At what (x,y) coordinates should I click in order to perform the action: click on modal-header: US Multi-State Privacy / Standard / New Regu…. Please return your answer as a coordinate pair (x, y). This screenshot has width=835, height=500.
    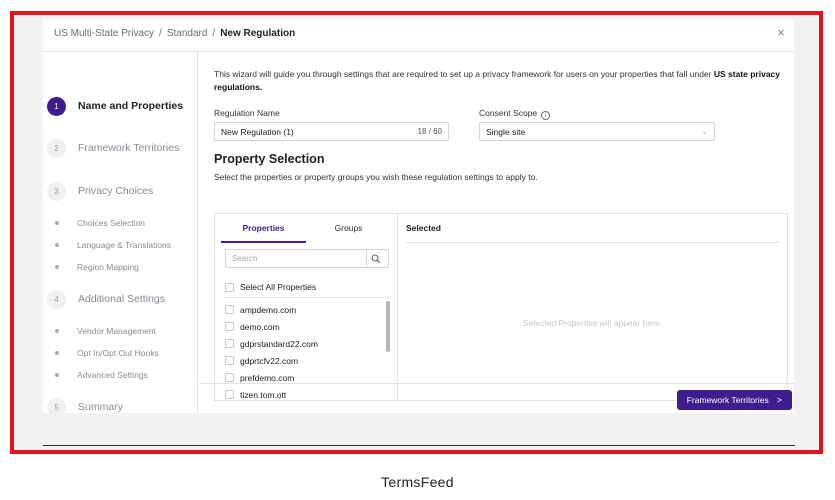
    Looking at the image, I should click on (418, 36).